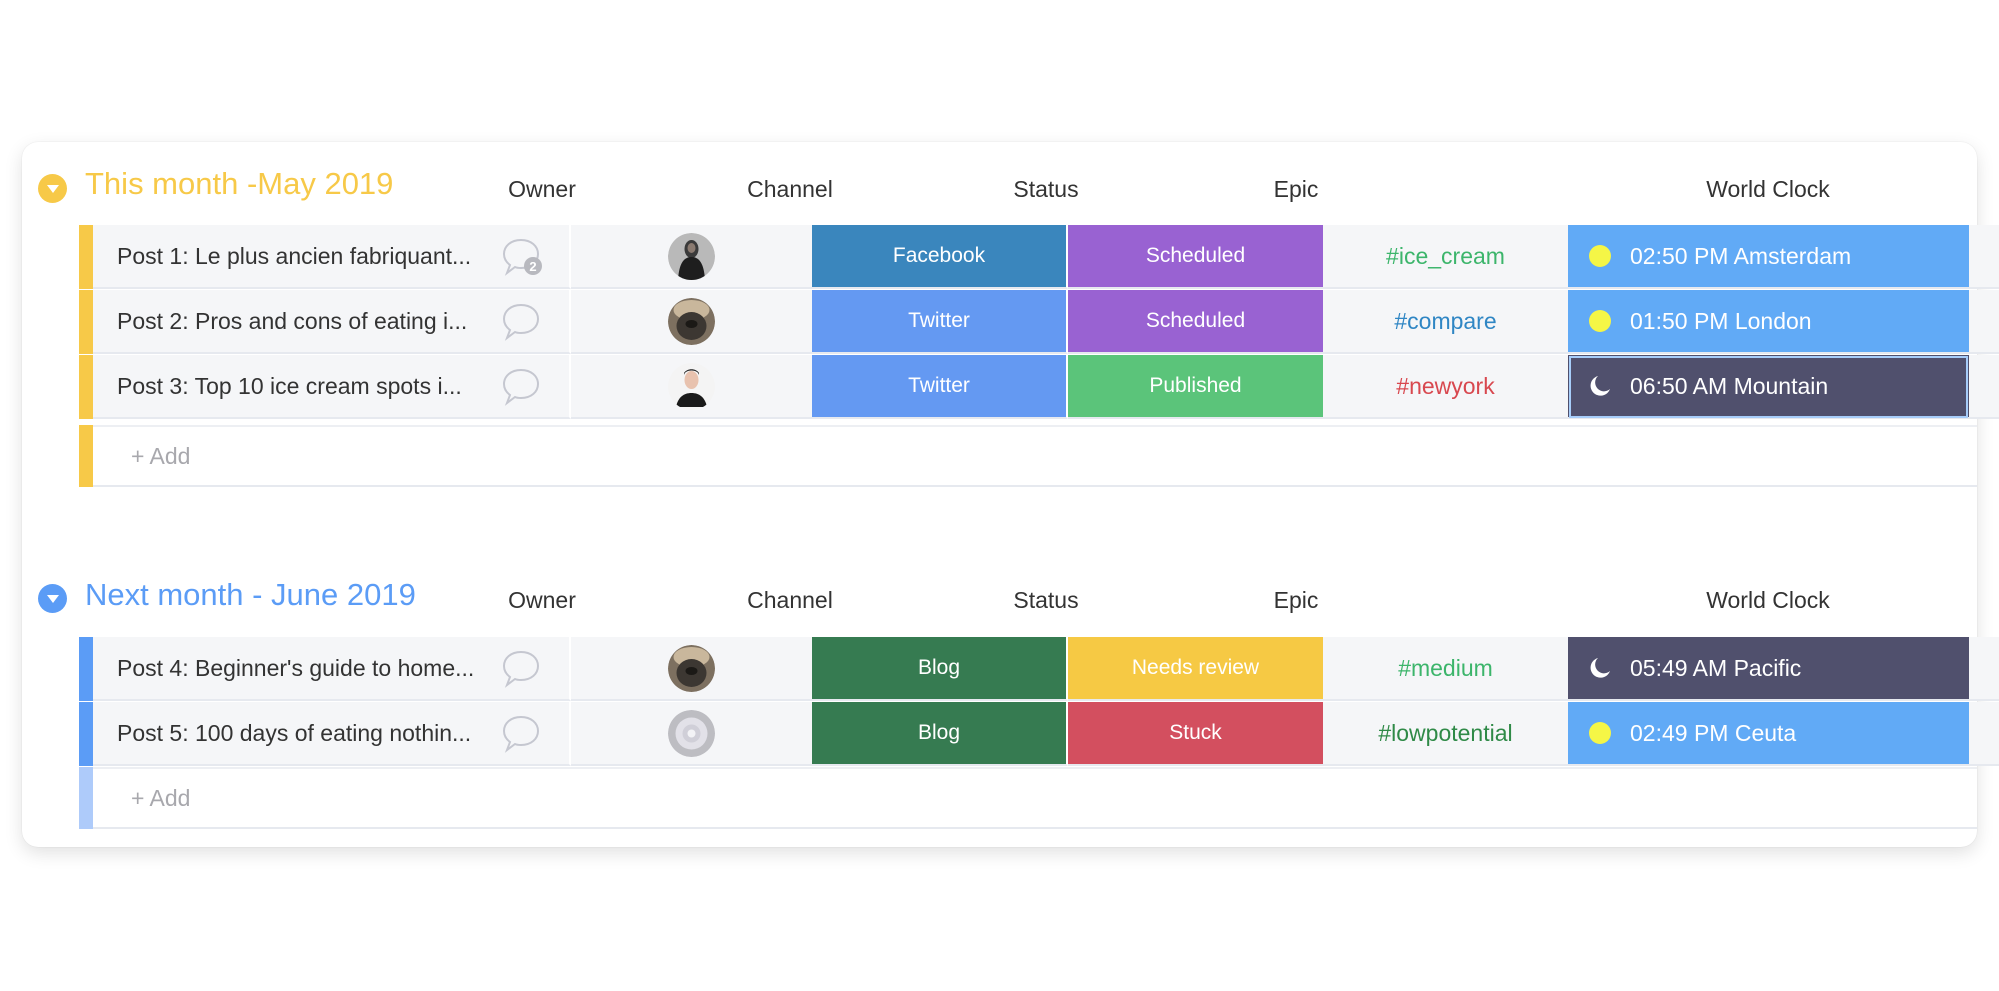 The image size is (1999, 991). Describe the element at coordinates (1713, 732) in the screenshot. I see `clock-text: 02:49 PM Ceuta` at that location.